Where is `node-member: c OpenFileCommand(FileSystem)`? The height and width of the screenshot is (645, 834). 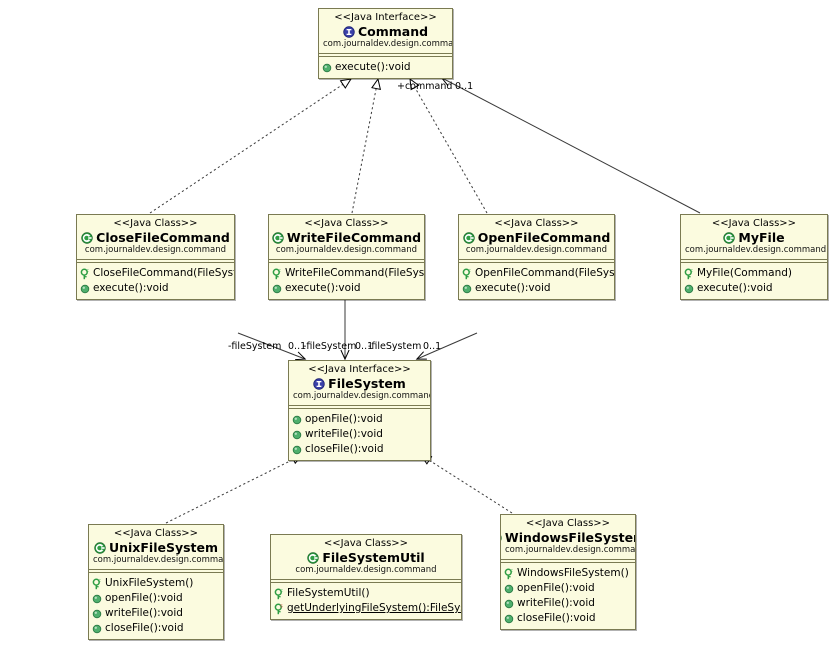 node-member: c OpenFileCommand(FileSystem) is located at coordinates (538, 273).